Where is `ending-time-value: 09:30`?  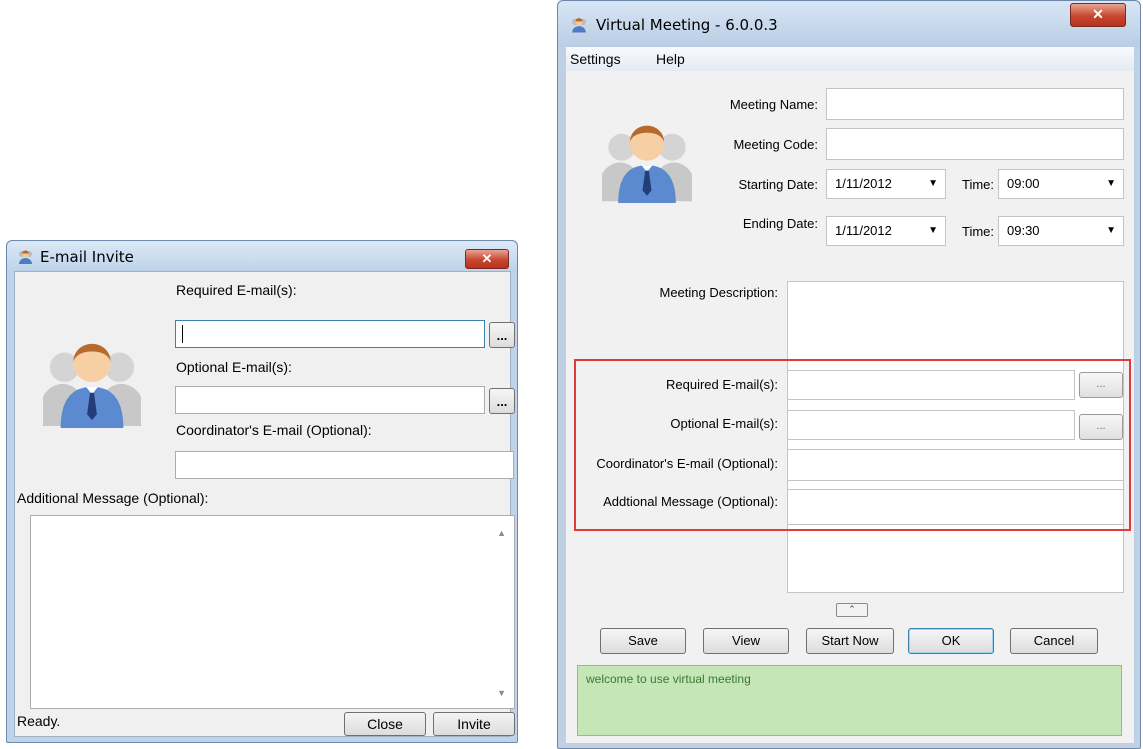 ending-time-value: 09:30 is located at coordinates (1023, 230).